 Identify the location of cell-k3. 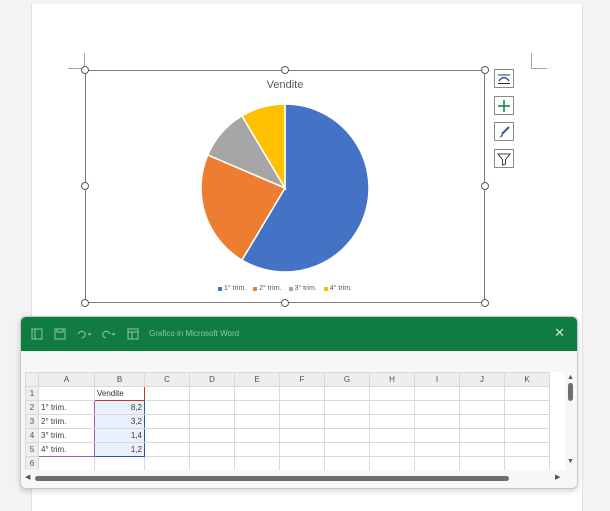
(527, 421).